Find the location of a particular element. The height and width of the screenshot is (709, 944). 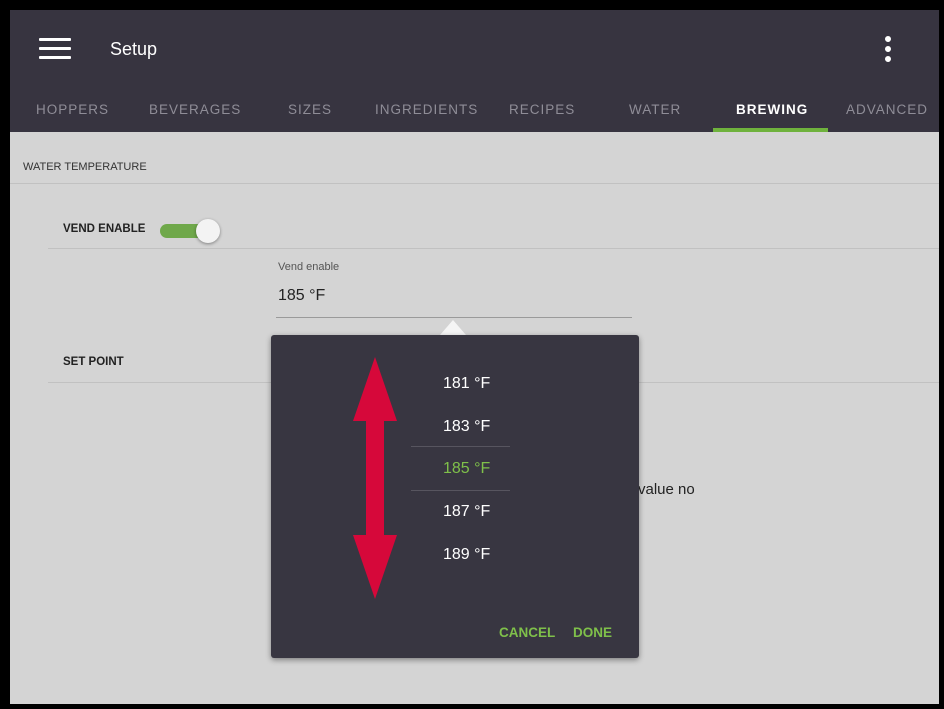

tab-advanced: ADVANCED is located at coordinates (887, 109).